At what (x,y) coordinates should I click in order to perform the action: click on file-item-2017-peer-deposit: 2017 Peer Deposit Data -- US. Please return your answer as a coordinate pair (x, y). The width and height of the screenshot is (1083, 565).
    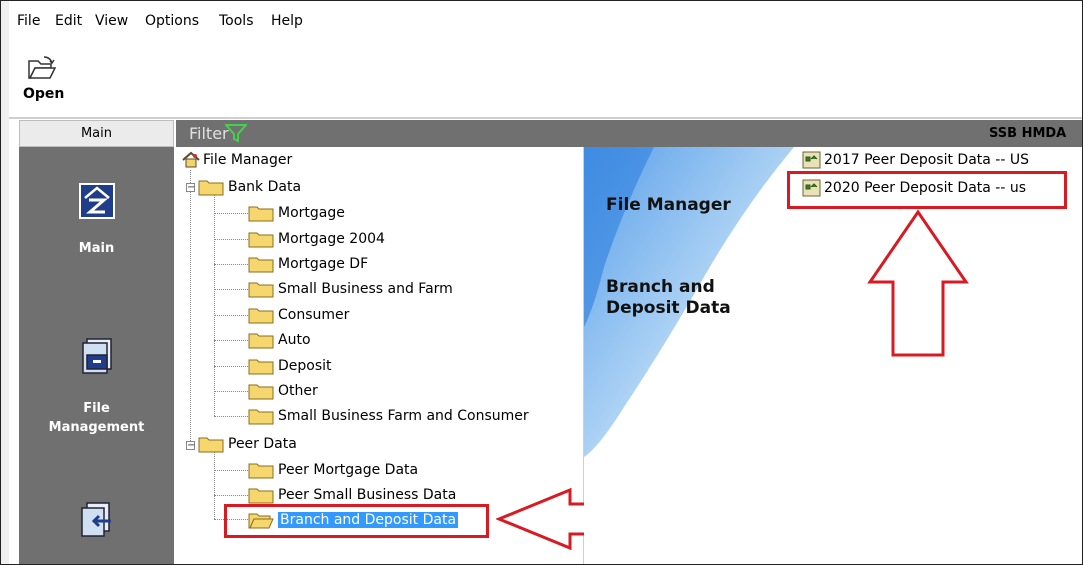
    Looking at the image, I should click on (915, 160).